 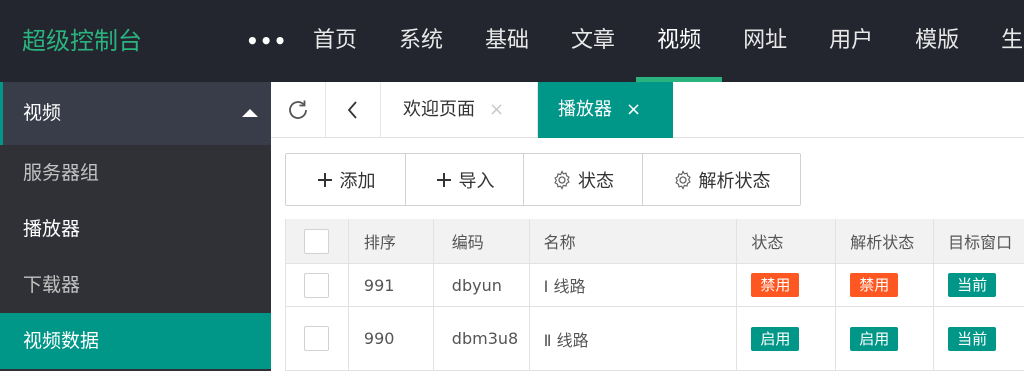 I want to click on status-badge: 禁用, so click(x=775, y=285).